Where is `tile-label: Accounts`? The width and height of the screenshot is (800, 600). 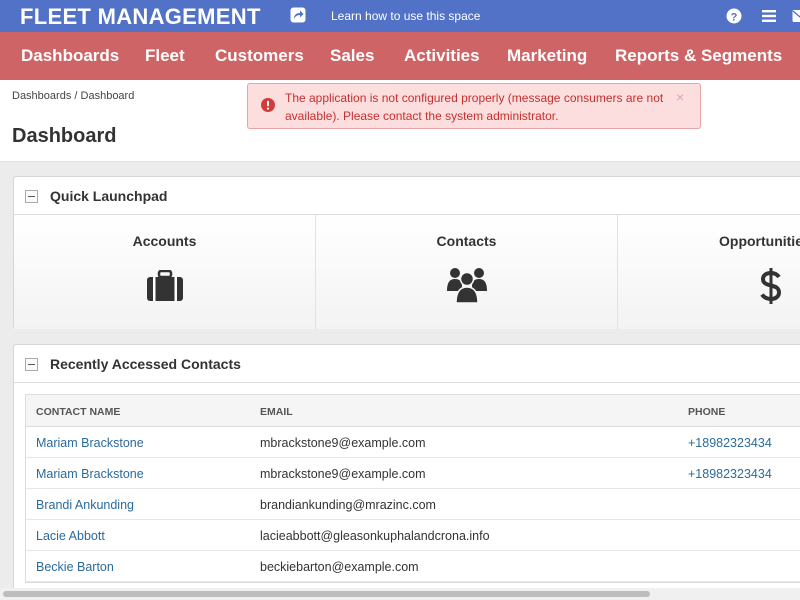
tile-label: Accounts is located at coordinates (164, 241).